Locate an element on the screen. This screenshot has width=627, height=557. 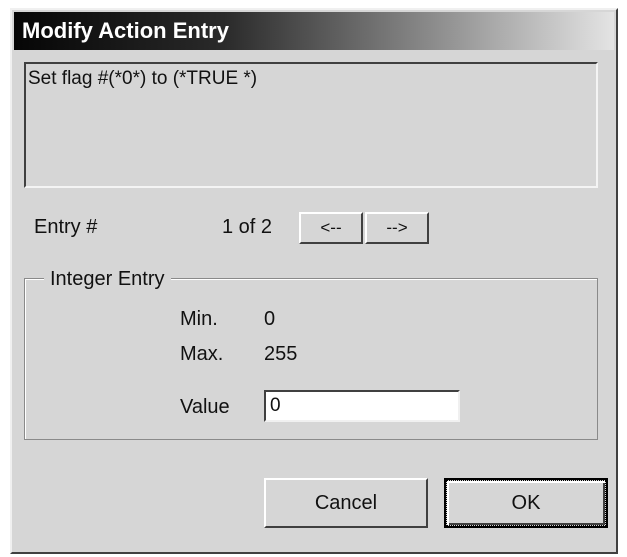
title-bar: Modify Action Entry is located at coordinates (314, 31).